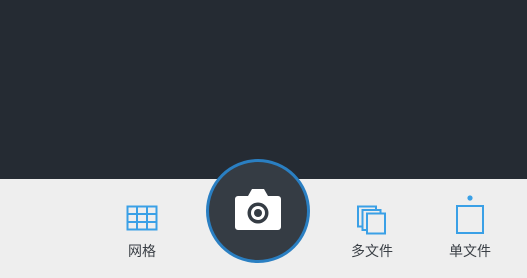  I want to click on grid-icon, so click(142, 220).